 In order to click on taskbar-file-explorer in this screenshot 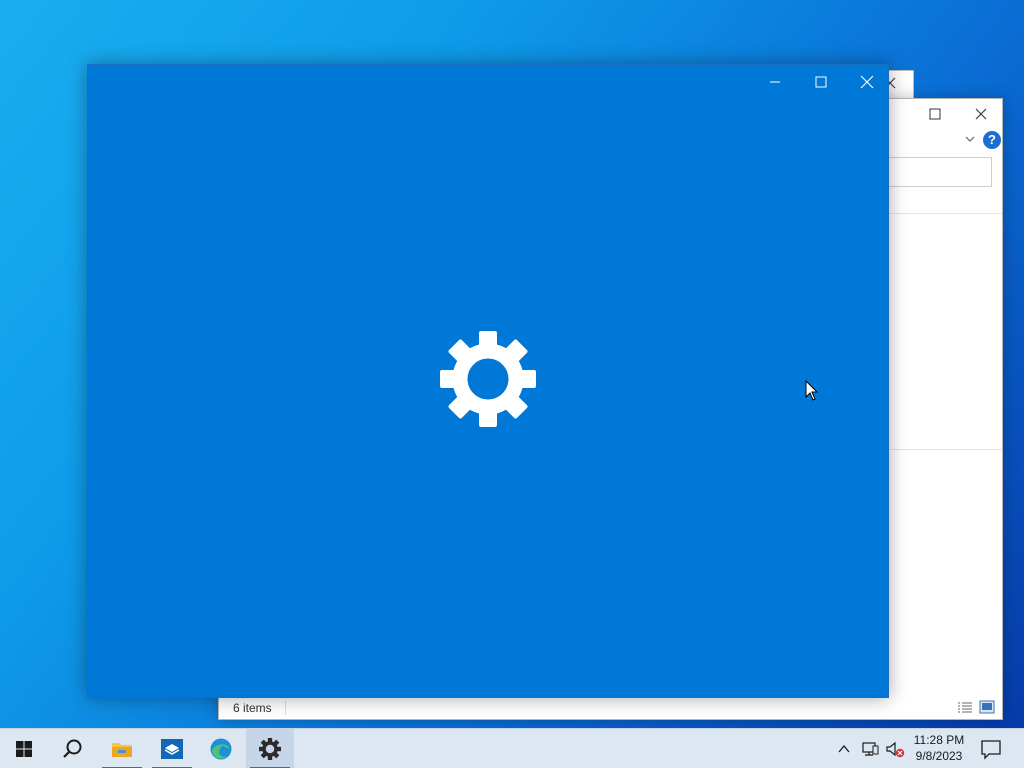, I will do `click(122, 748)`.